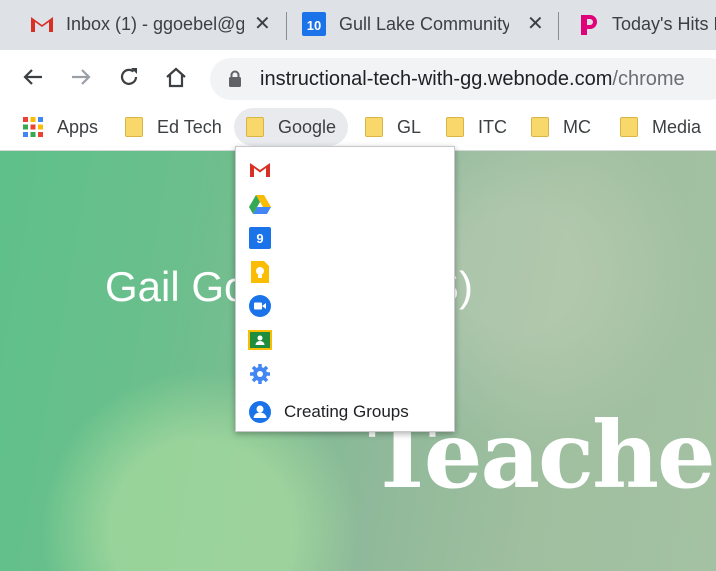 This screenshot has width=716, height=571. Describe the element at coordinates (664, 24) in the screenshot. I see `tab-title: Today's Hits Radio` at that location.